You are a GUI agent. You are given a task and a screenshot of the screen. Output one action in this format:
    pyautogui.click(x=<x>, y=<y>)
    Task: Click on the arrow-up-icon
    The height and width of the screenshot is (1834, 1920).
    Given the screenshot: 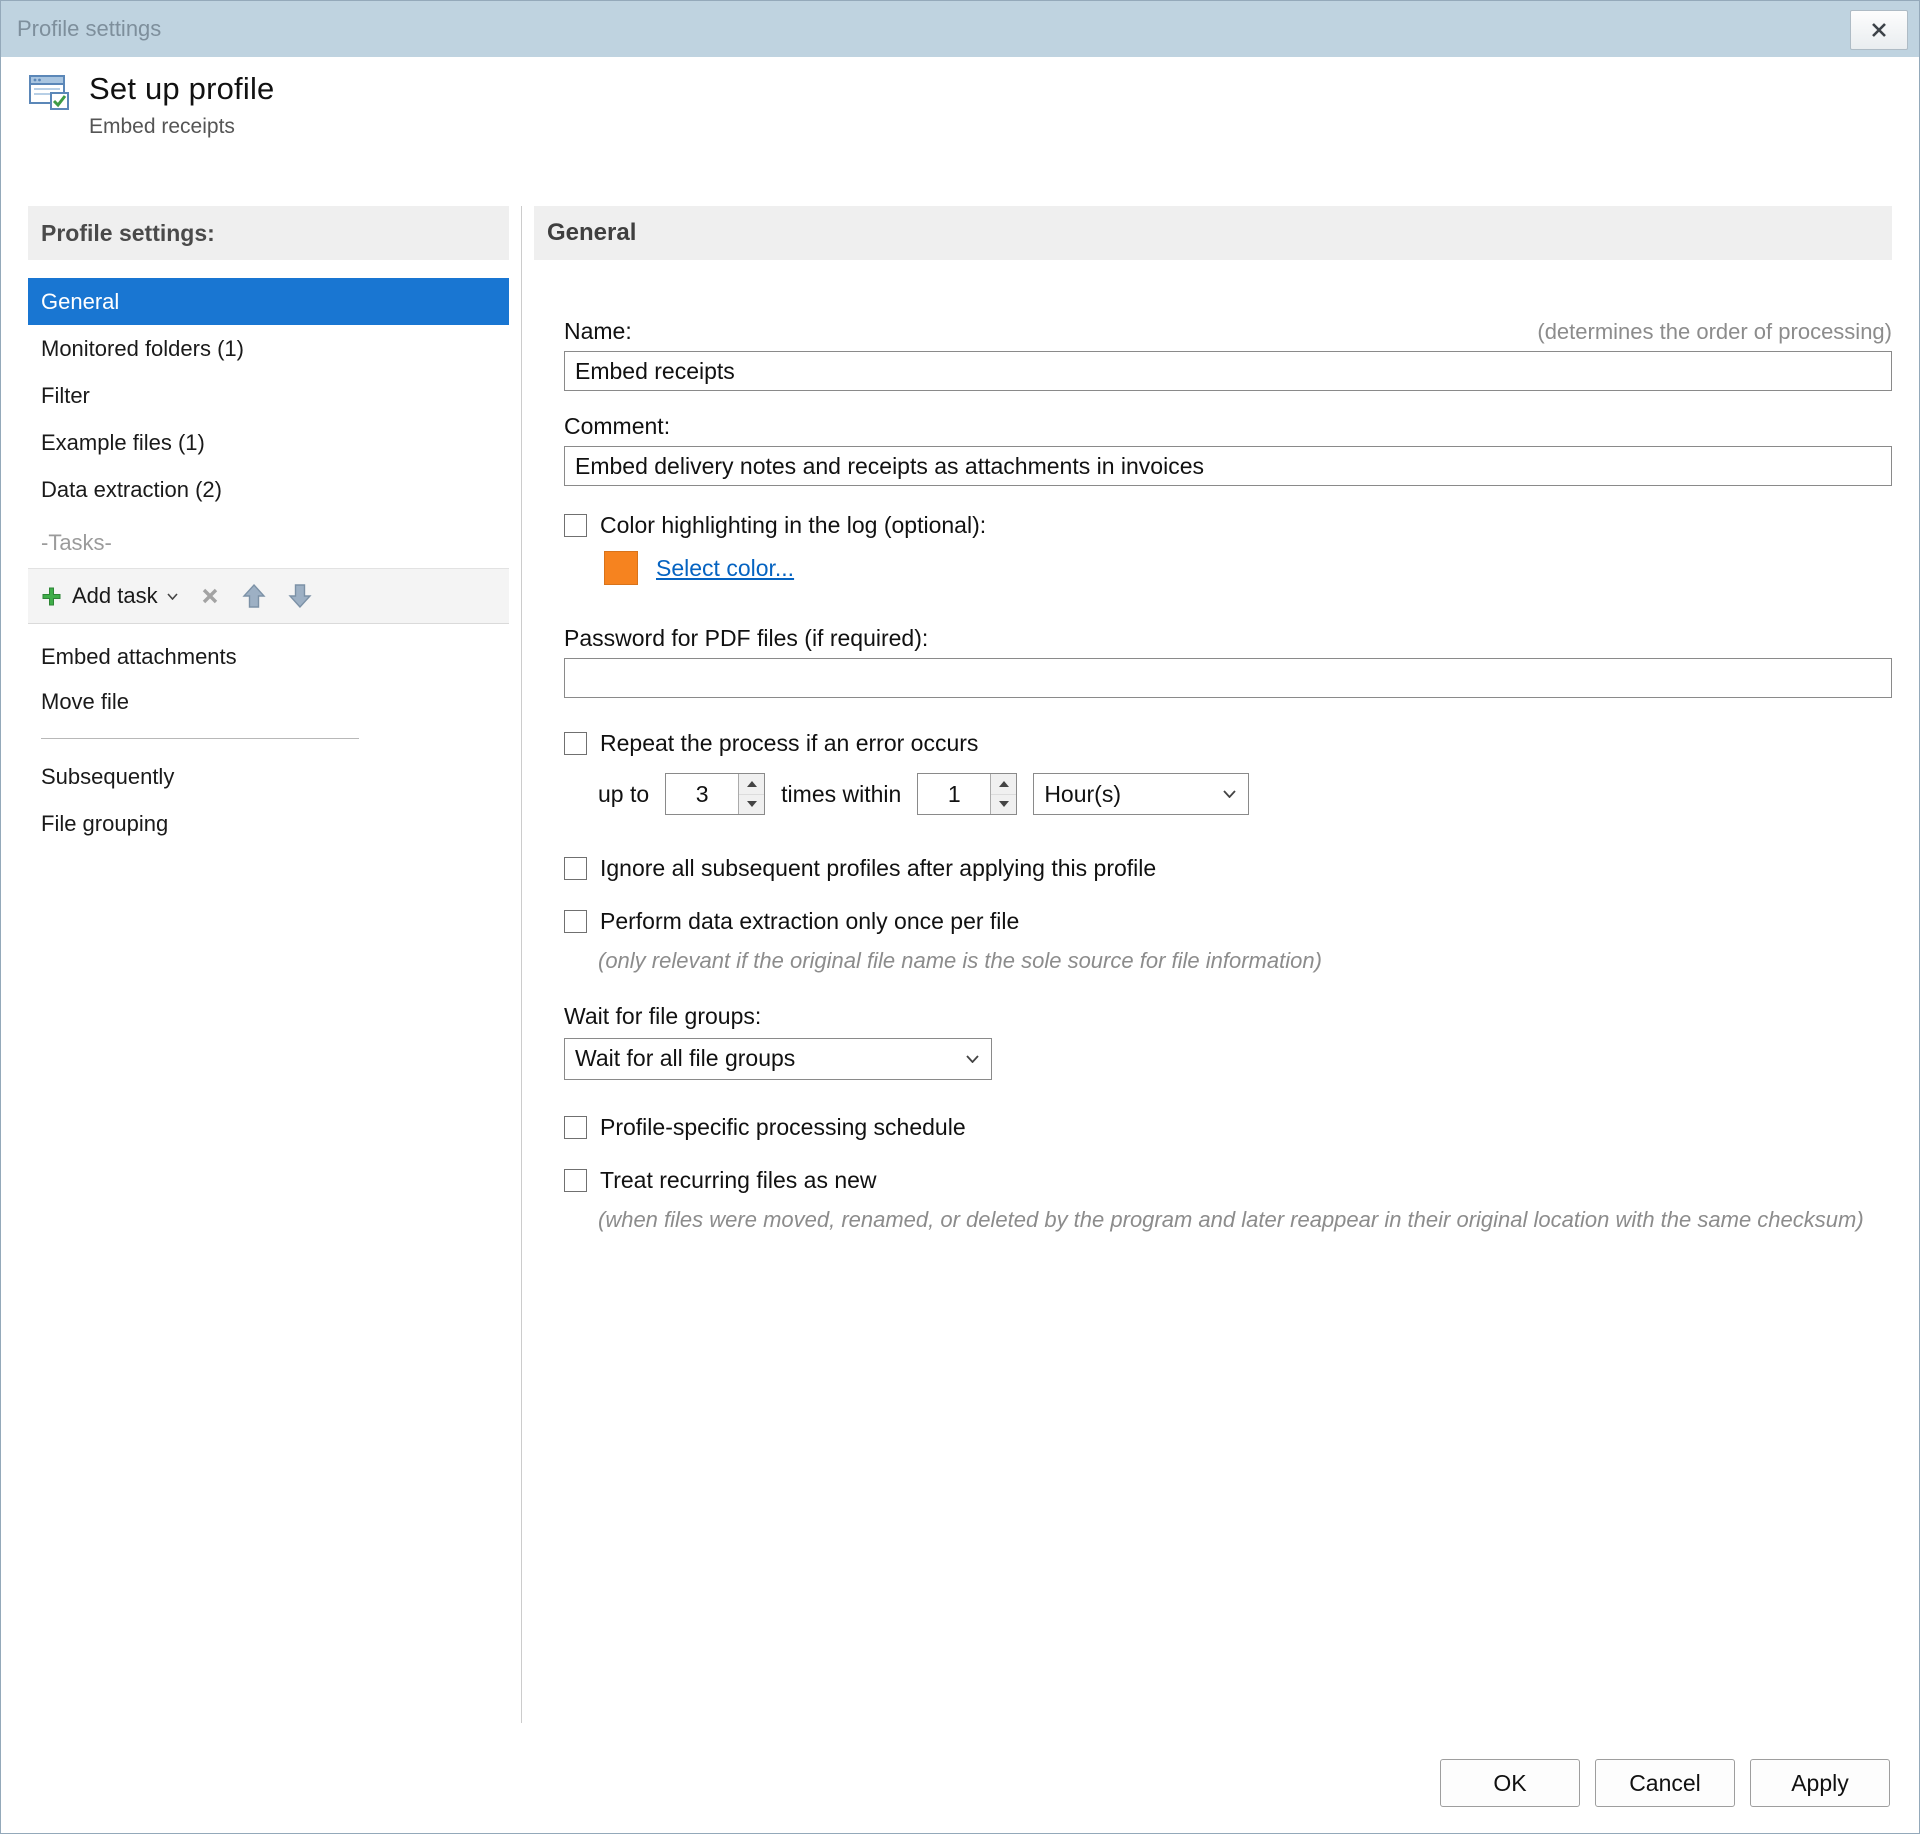 What is the action you would take?
    pyautogui.click(x=254, y=595)
    